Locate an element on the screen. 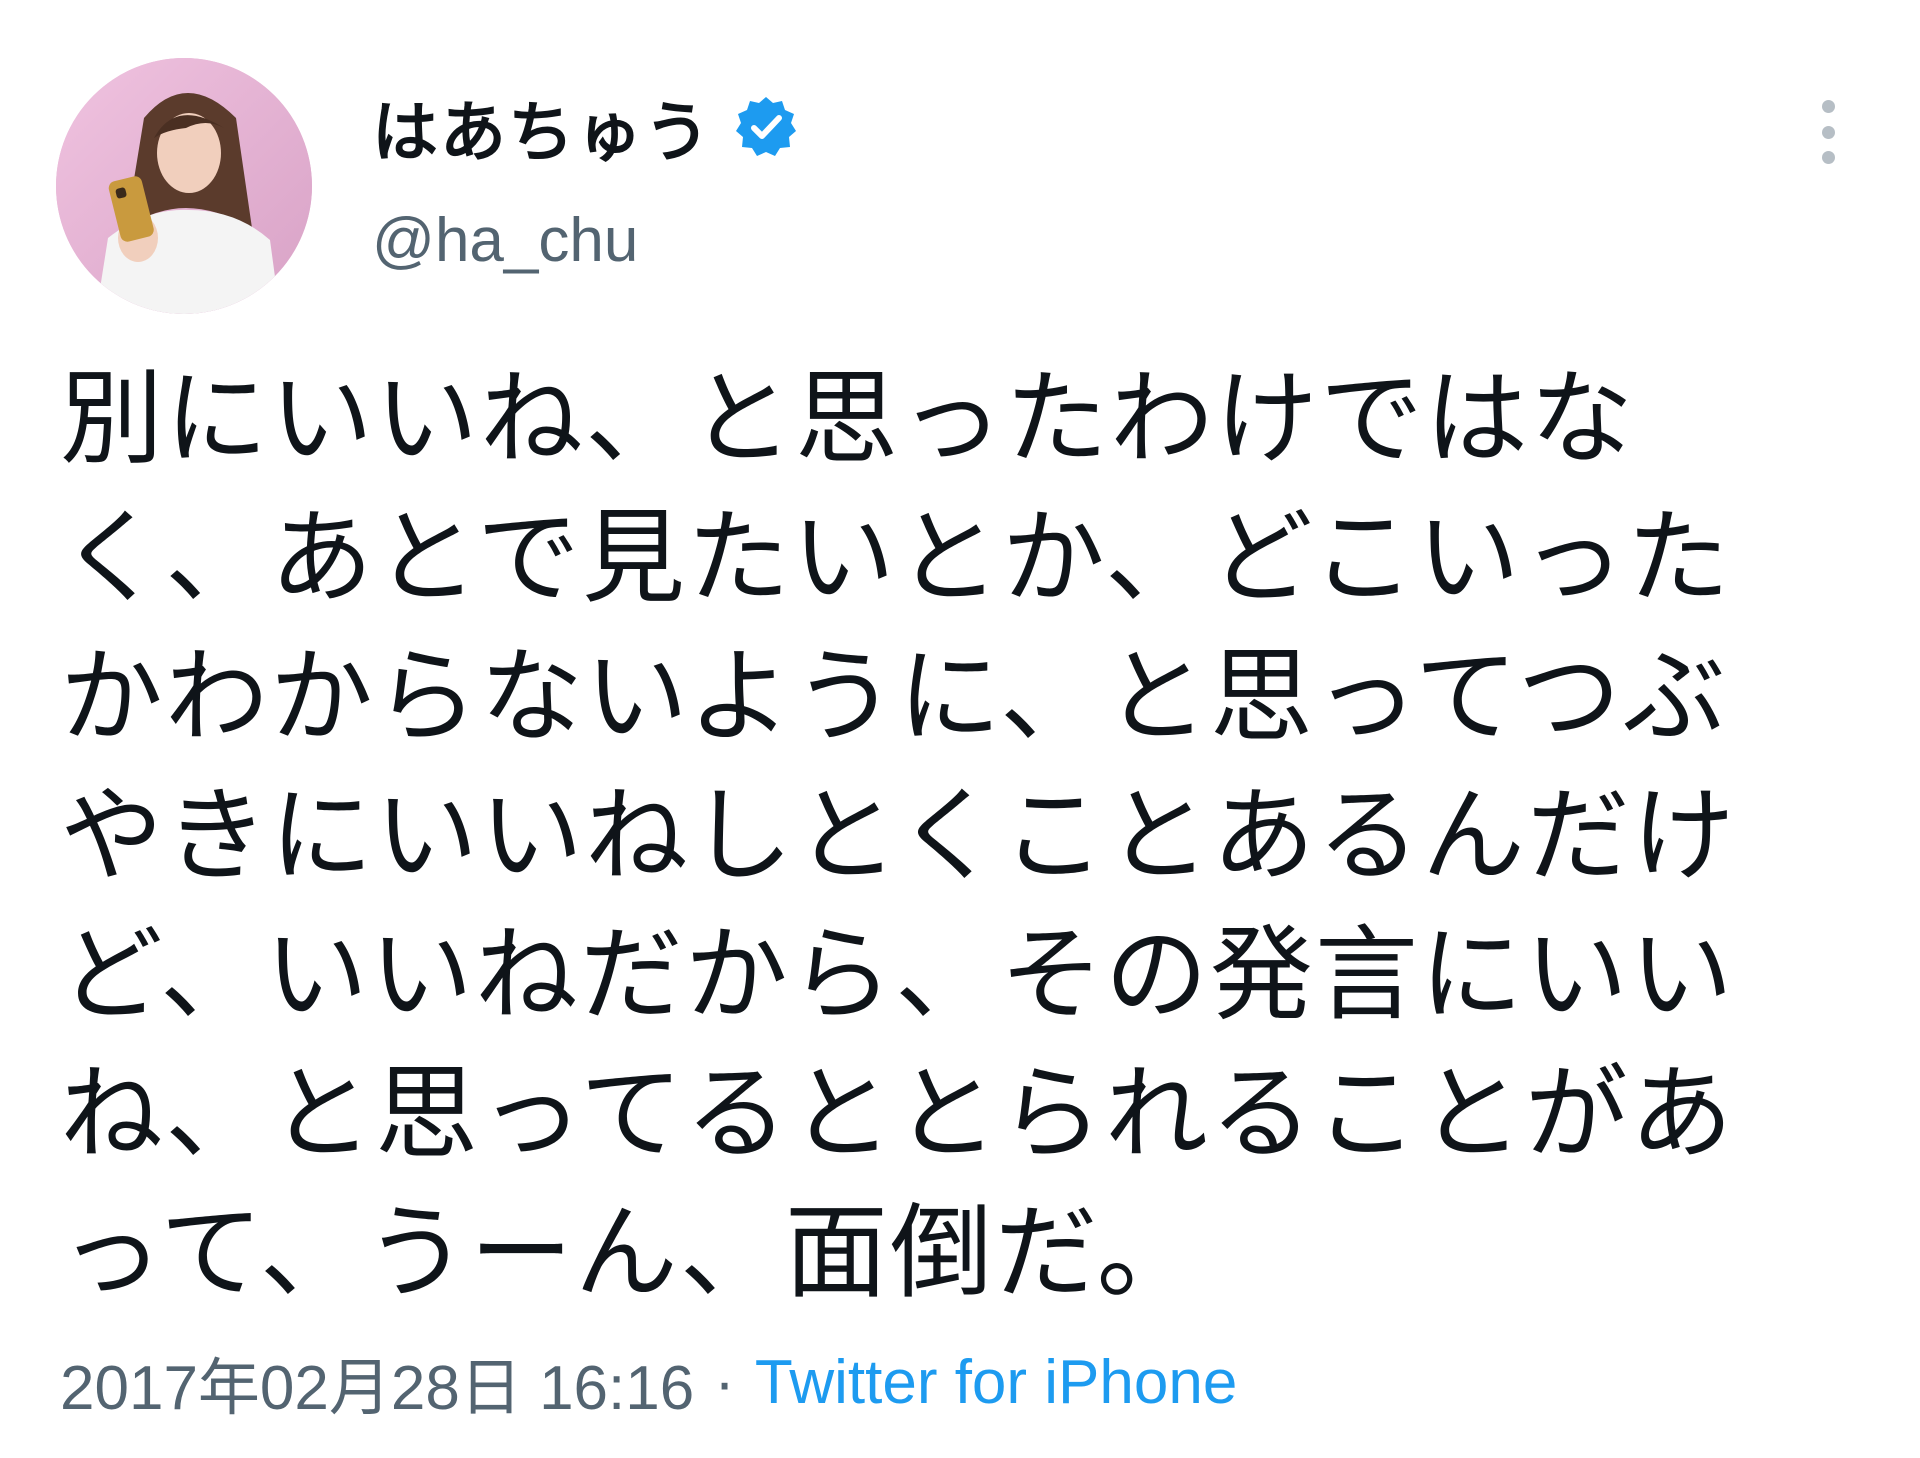 This screenshot has width=1920, height=1458. tweet-timestamp: 2017年02月28日 16:16 is located at coordinates (377, 1382).